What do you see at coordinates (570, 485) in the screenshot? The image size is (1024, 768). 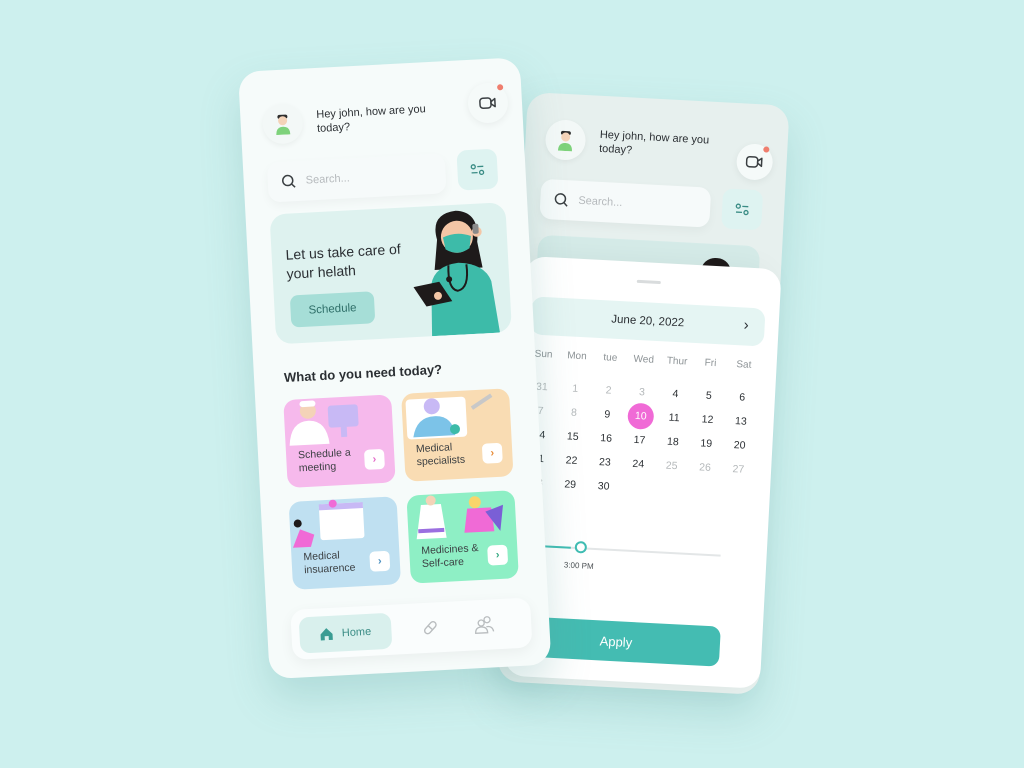 I see `calendar-day: 29` at bounding box center [570, 485].